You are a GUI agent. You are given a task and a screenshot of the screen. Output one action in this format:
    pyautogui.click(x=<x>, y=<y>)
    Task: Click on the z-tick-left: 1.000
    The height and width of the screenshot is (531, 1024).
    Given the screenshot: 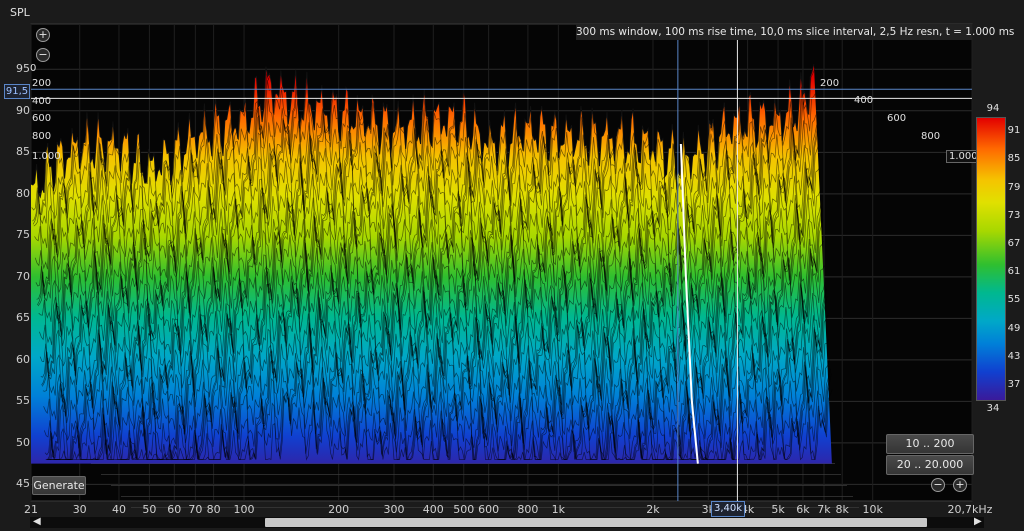 What is the action you would take?
    pyautogui.click(x=46, y=156)
    